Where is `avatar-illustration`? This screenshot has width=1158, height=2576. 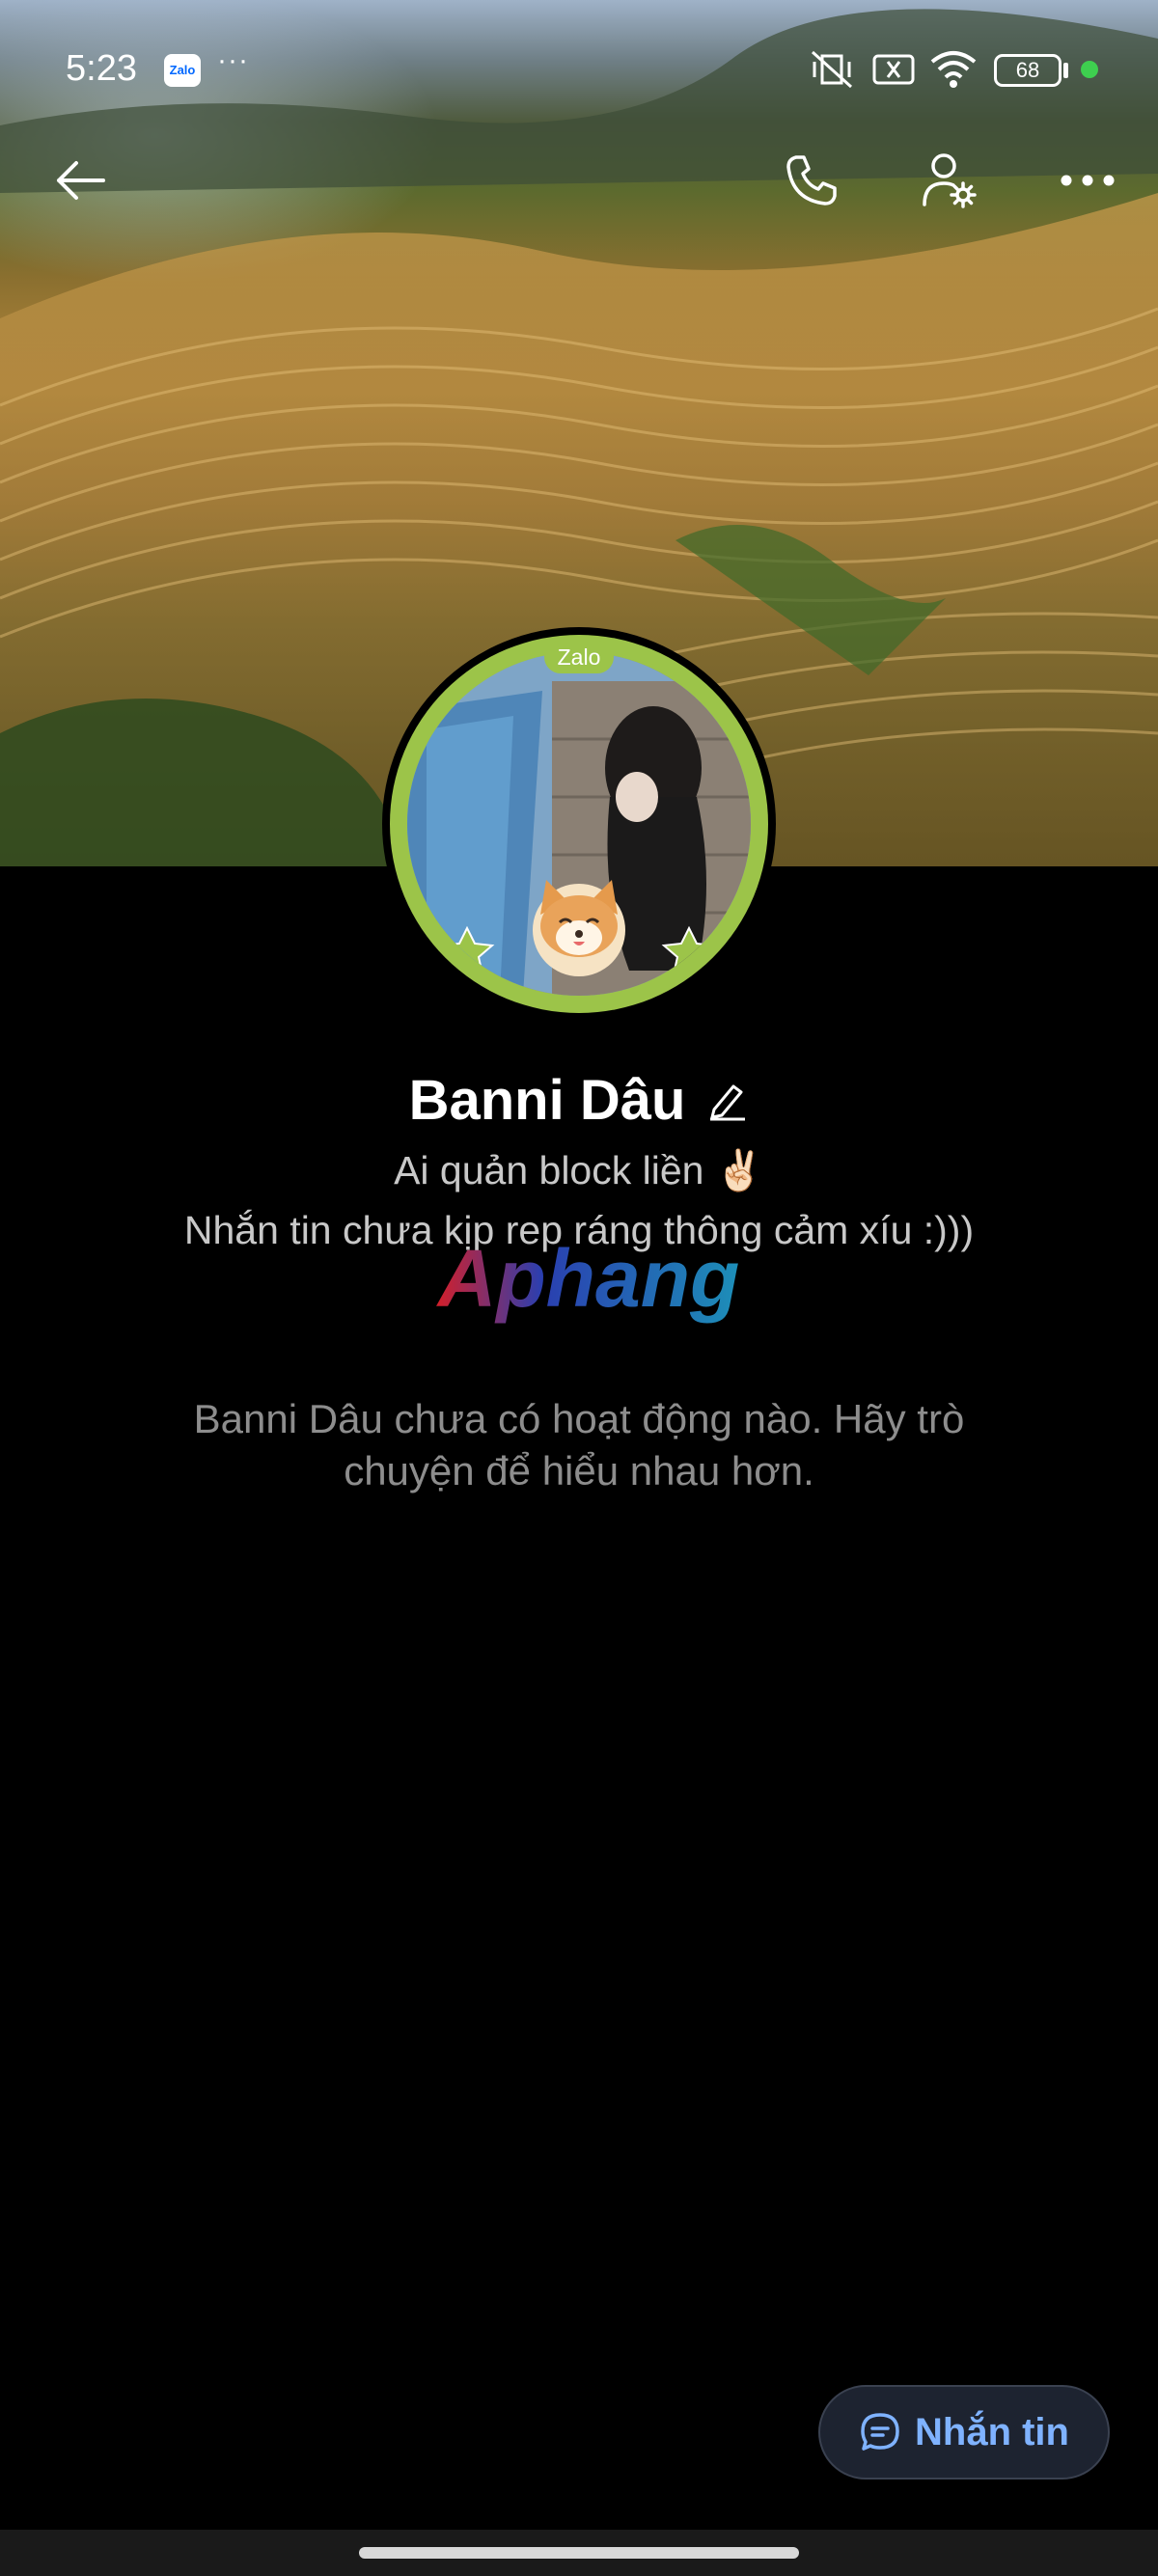
avatar-illustration is located at coordinates (579, 824).